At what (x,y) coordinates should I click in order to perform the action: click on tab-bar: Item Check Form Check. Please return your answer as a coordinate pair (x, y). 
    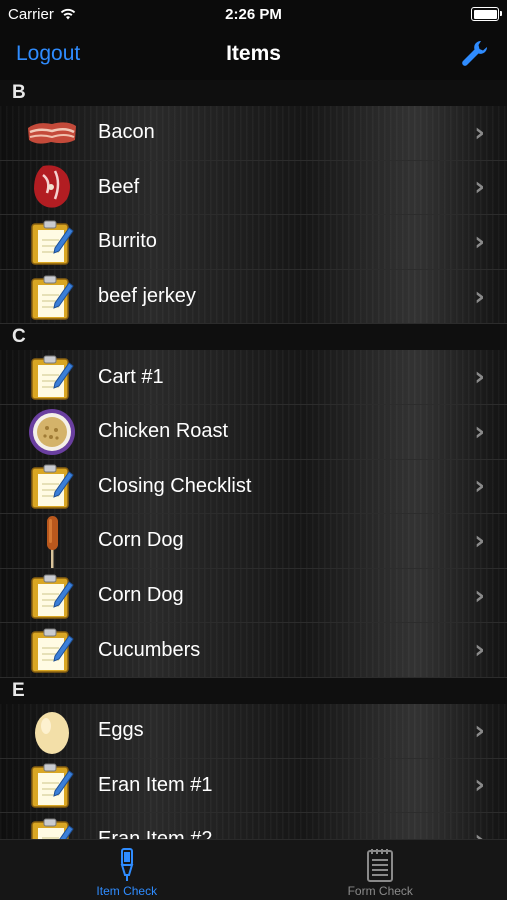
    Looking at the image, I should click on (253, 869).